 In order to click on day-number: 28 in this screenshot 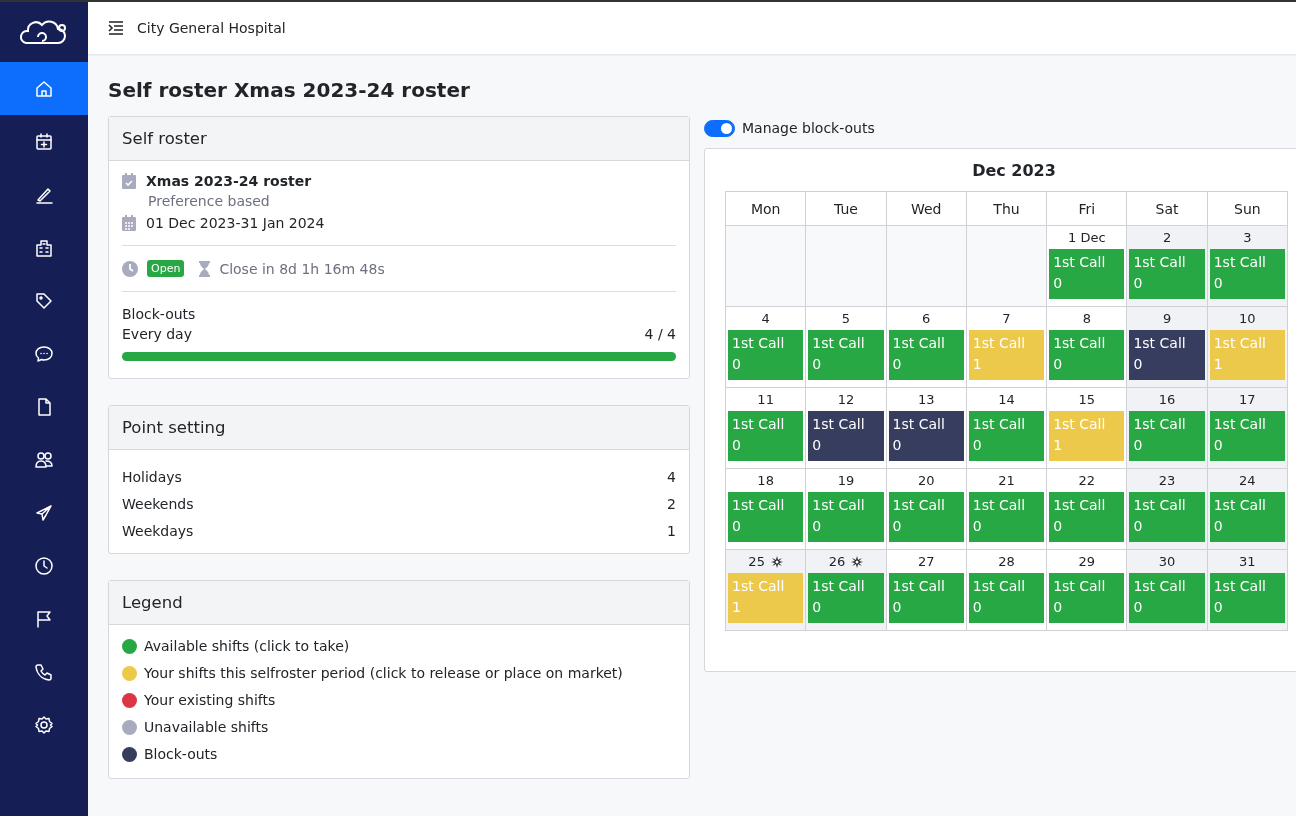, I will do `click(1006, 561)`.